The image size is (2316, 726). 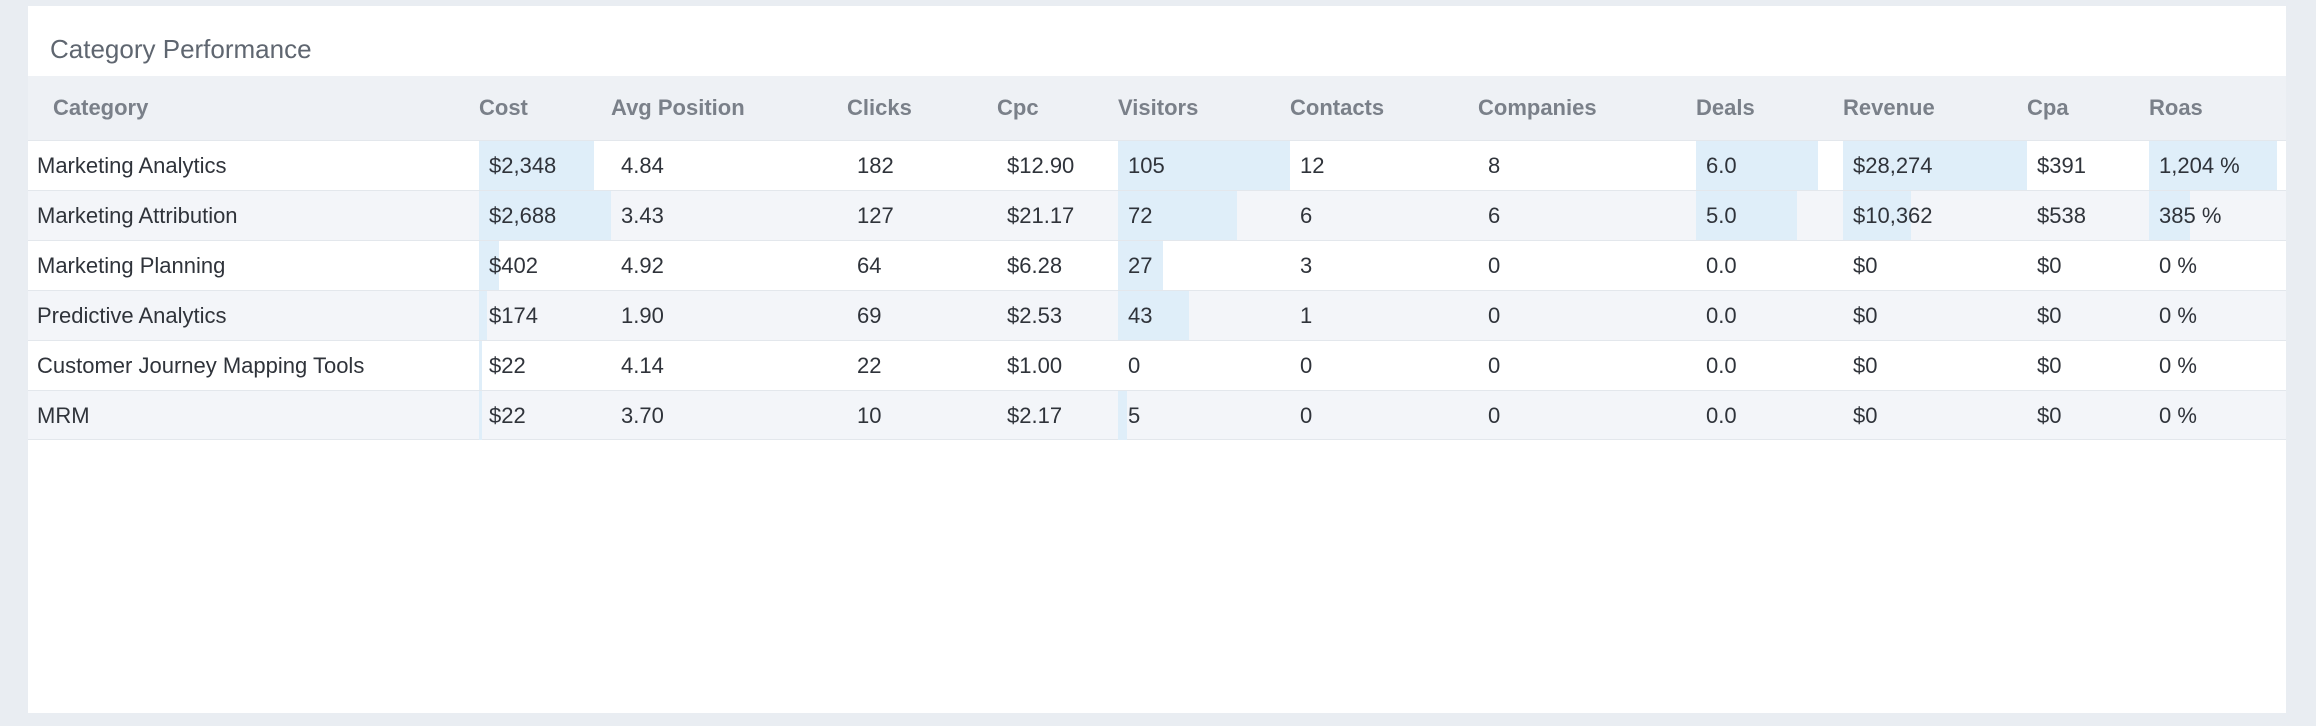 What do you see at coordinates (869, 415) in the screenshot?
I see `cell-value: 10` at bounding box center [869, 415].